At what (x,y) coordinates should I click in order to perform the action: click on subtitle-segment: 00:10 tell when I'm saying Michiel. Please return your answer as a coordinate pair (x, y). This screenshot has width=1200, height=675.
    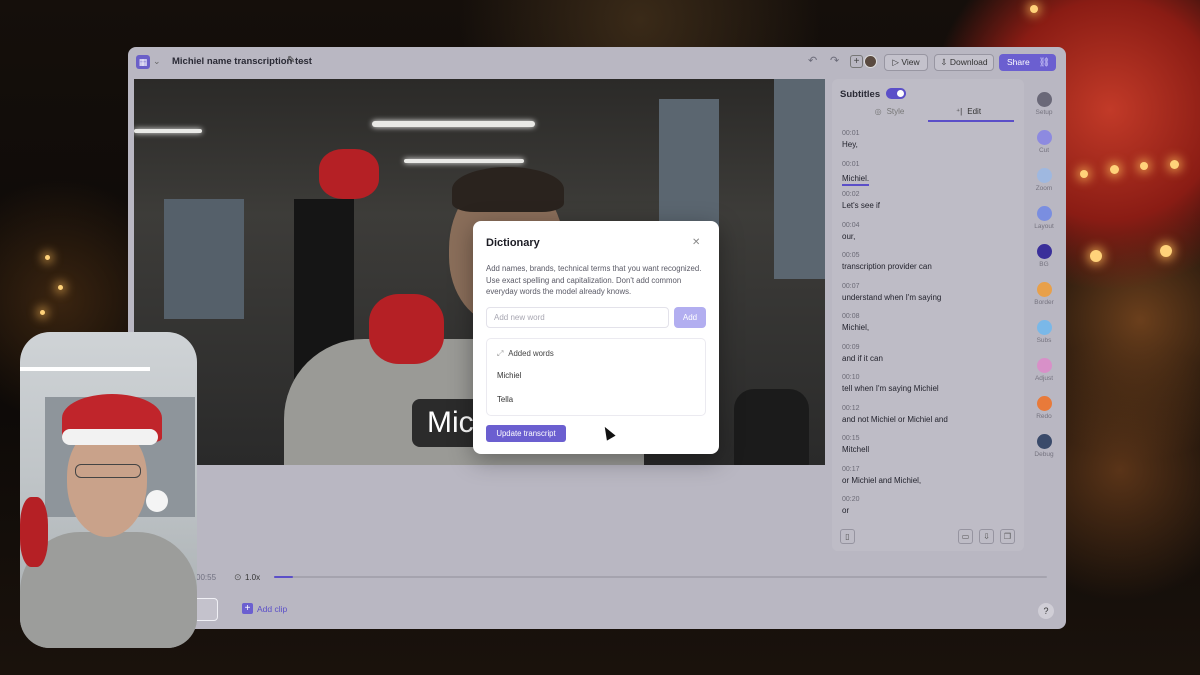
    Looking at the image, I should click on (890, 383).